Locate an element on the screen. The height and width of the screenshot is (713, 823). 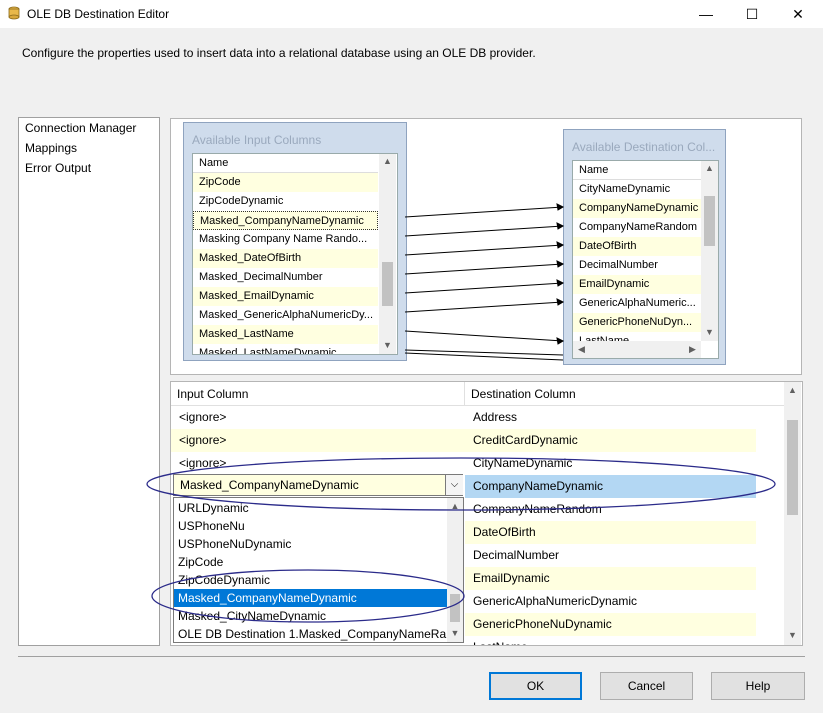
cancel-button: Cancel is located at coordinates (646, 686).